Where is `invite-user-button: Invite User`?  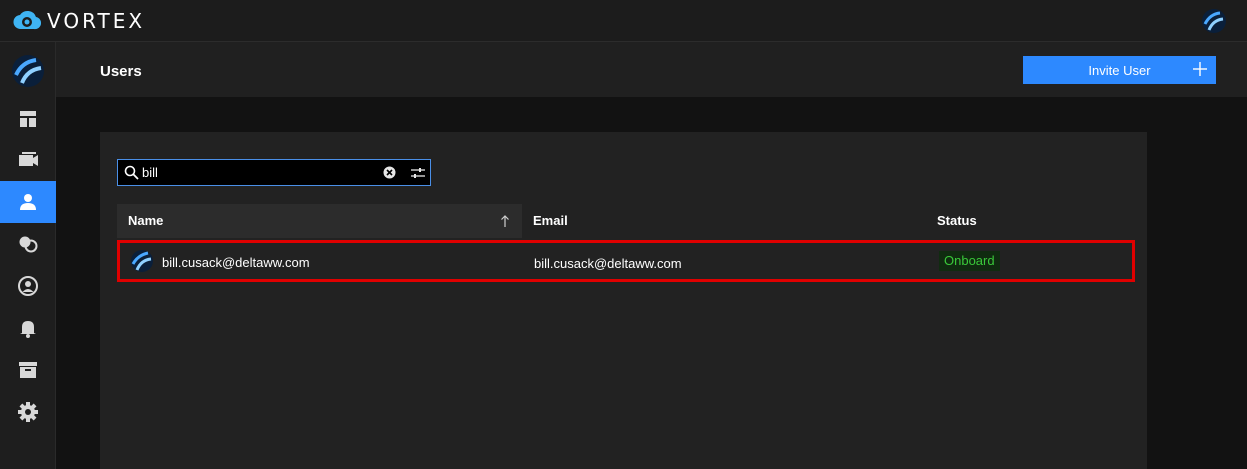 invite-user-button: Invite User is located at coordinates (1119, 70).